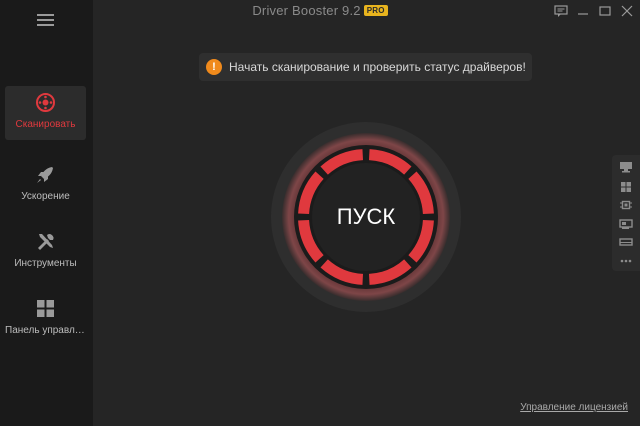  What do you see at coordinates (45, 252) in the screenshot?
I see `sidebar-item-tools: Инструменты` at bounding box center [45, 252].